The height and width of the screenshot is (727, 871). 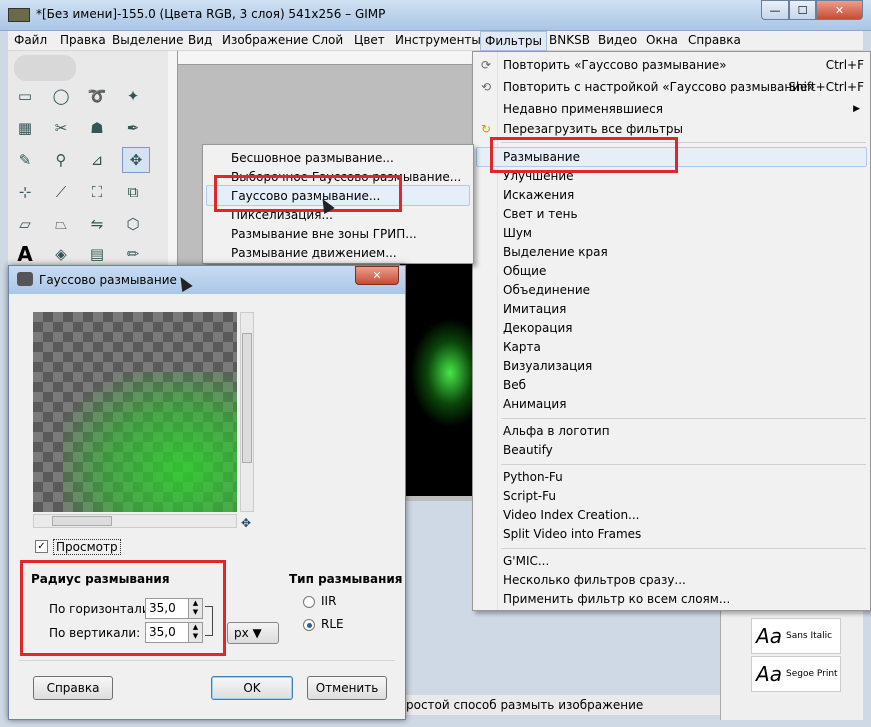 I want to click on unit-value: px, so click(x=241, y=633).